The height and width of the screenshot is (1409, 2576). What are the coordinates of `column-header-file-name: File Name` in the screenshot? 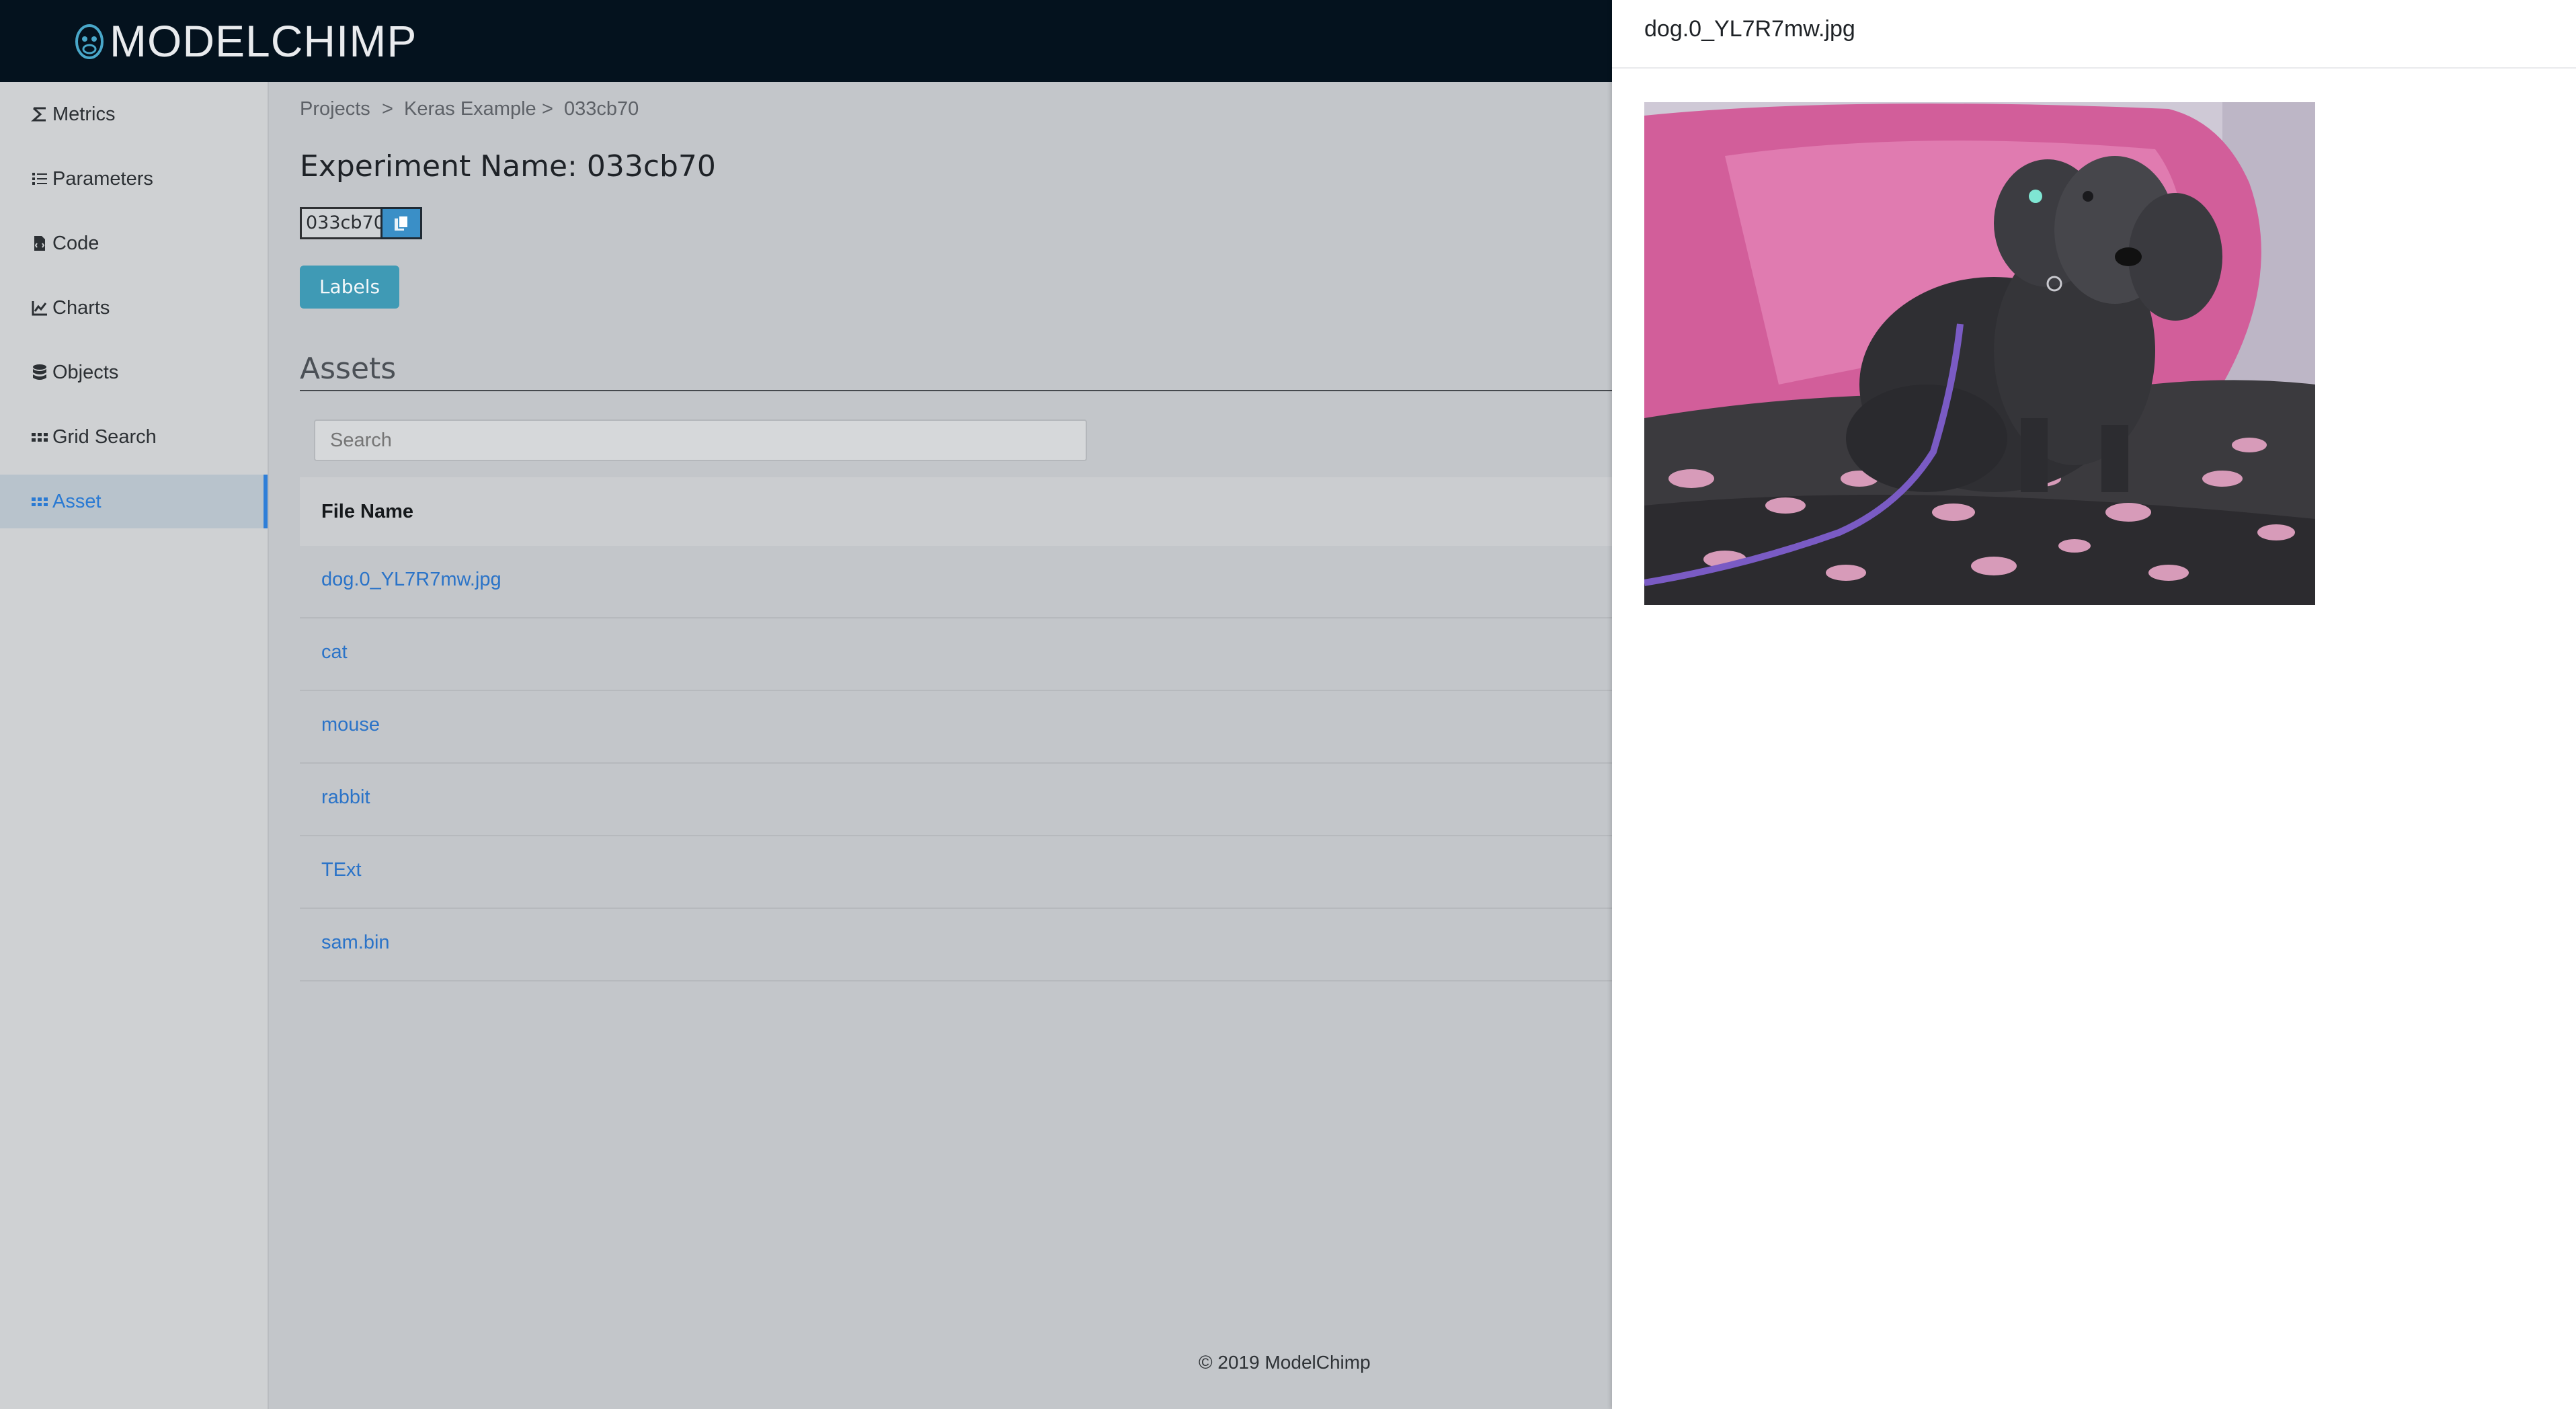 It's located at (367, 512).